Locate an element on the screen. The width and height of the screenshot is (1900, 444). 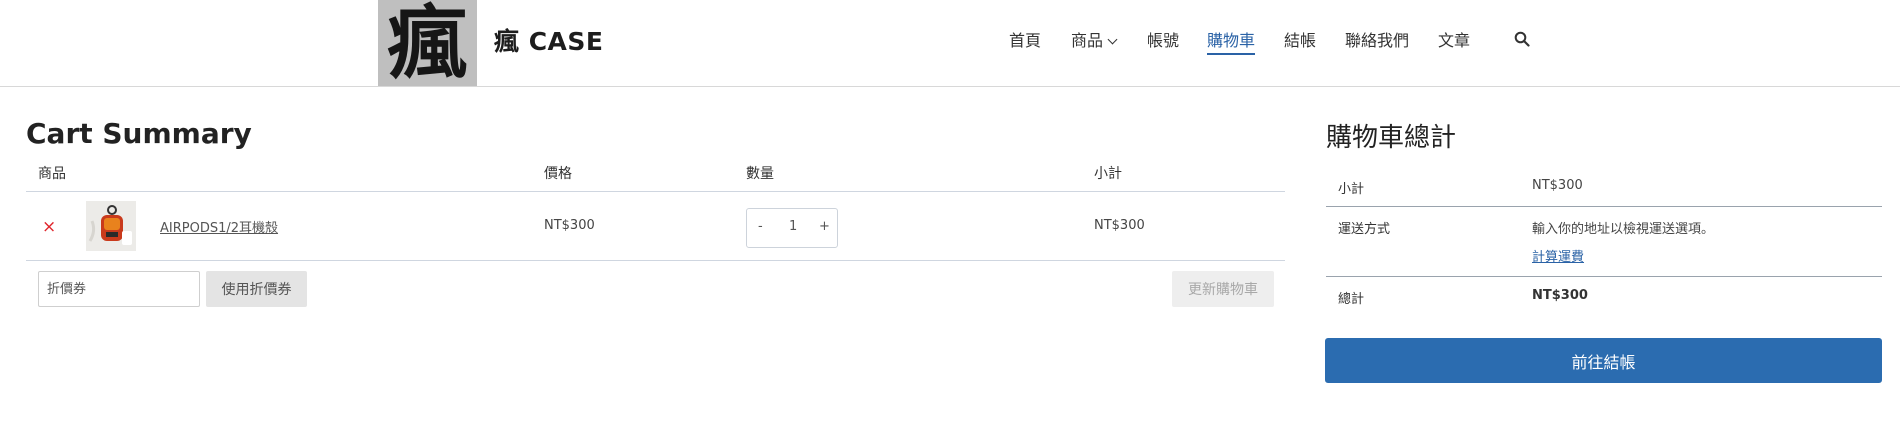
column-header-subtotal: 小計 is located at coordinates (1108, 174).